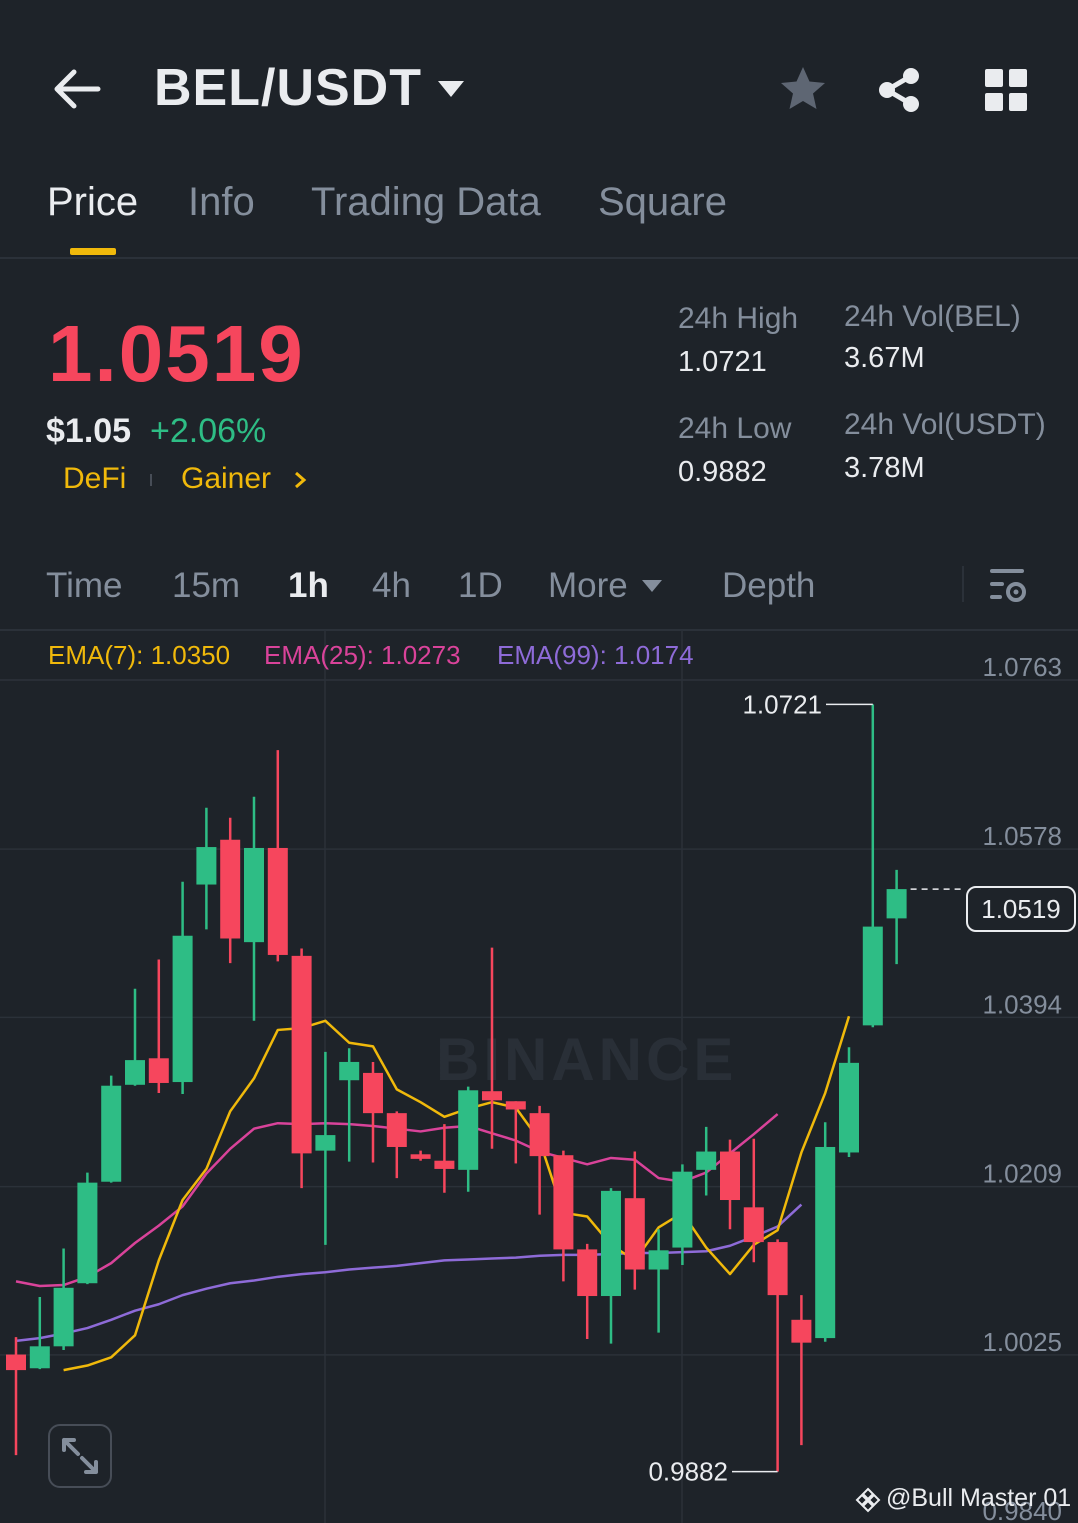 This screenshot has height=1523, width=1078. Describe the element at coordinates (803, 89) in the screenshot. I see `star-icon` at that location.